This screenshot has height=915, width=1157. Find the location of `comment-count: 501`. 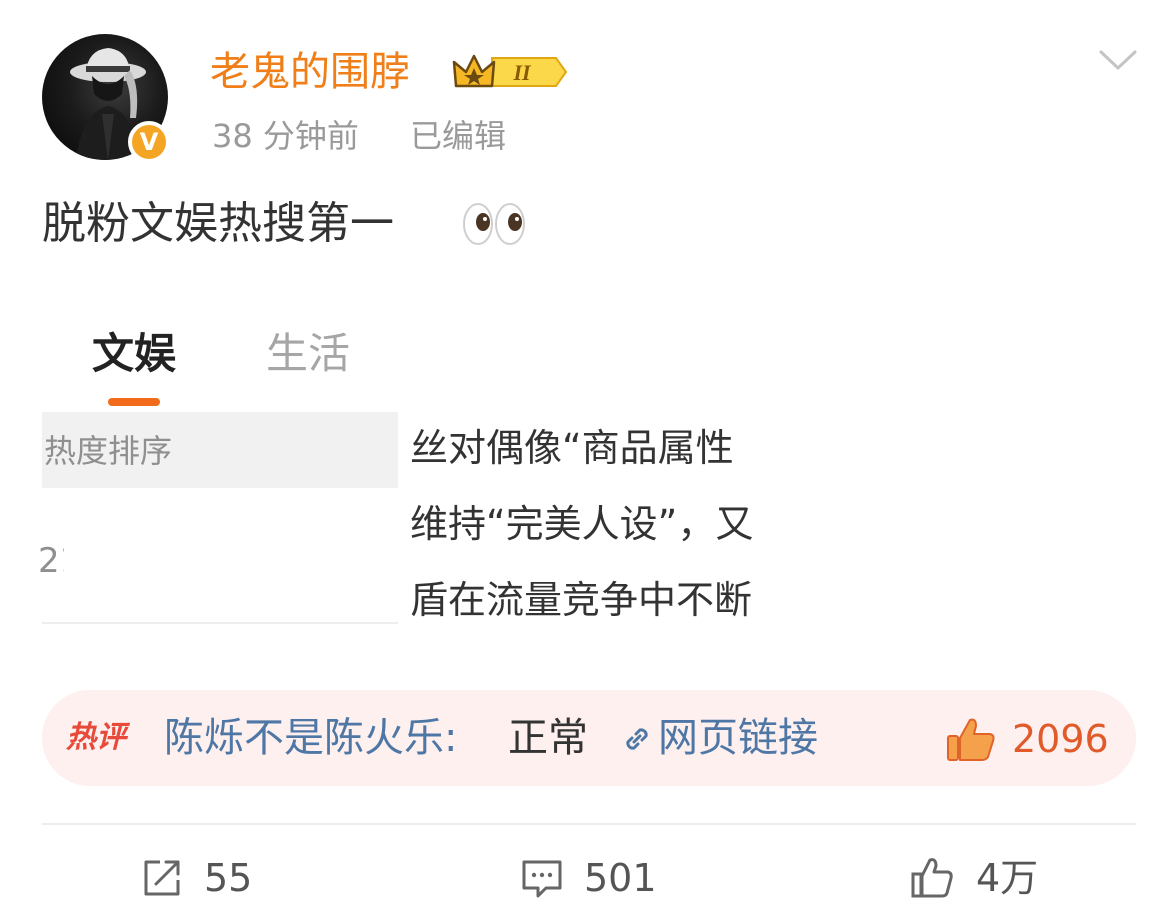

comment-count: 501 is located at coordinates (620, 878).